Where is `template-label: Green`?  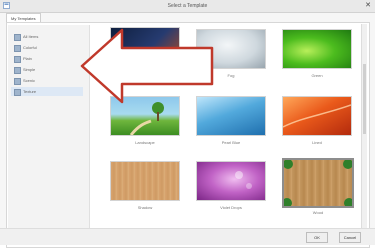
template-label: Green is located at coordinates (317, 75).